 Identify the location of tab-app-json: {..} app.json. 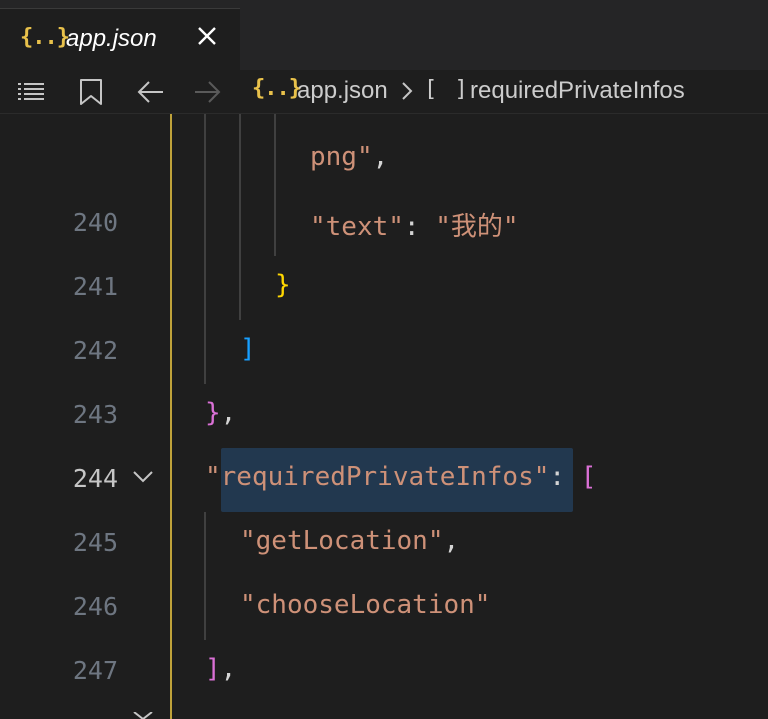
(120, 39).